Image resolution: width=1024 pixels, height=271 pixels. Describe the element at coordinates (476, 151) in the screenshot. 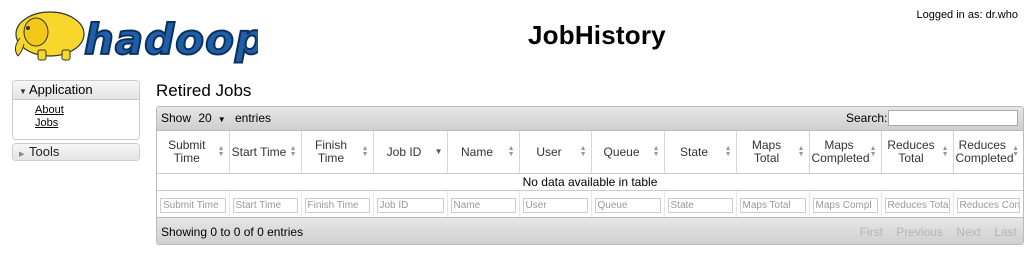

I see `column-label: Name` at that location.